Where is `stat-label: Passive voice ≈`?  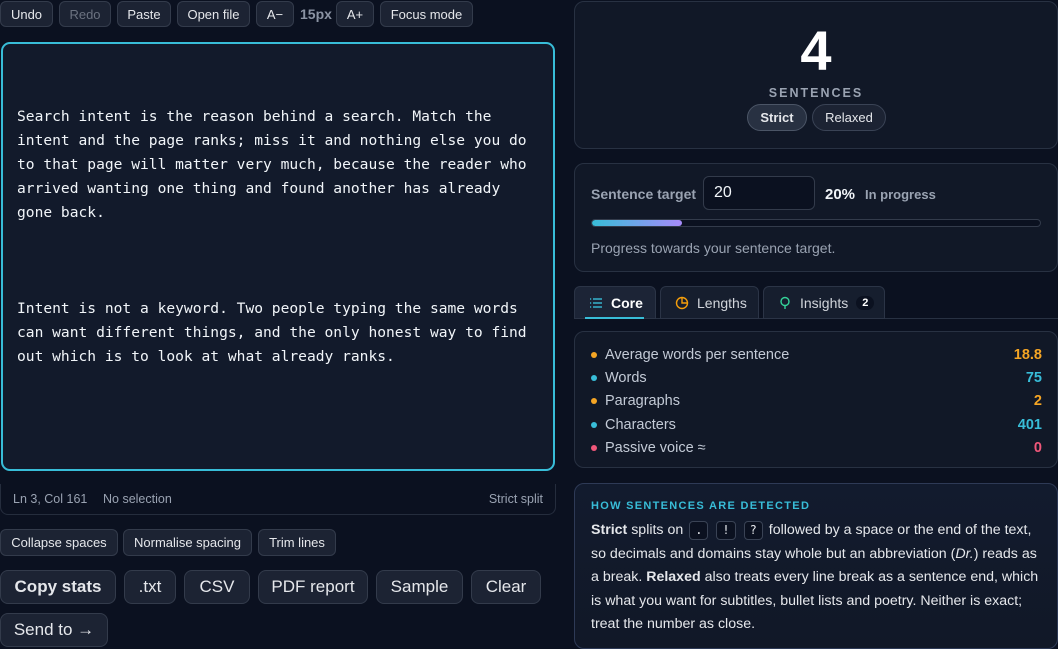 stat-label: Passive voice ≈ is located at coordinates (655, 448).